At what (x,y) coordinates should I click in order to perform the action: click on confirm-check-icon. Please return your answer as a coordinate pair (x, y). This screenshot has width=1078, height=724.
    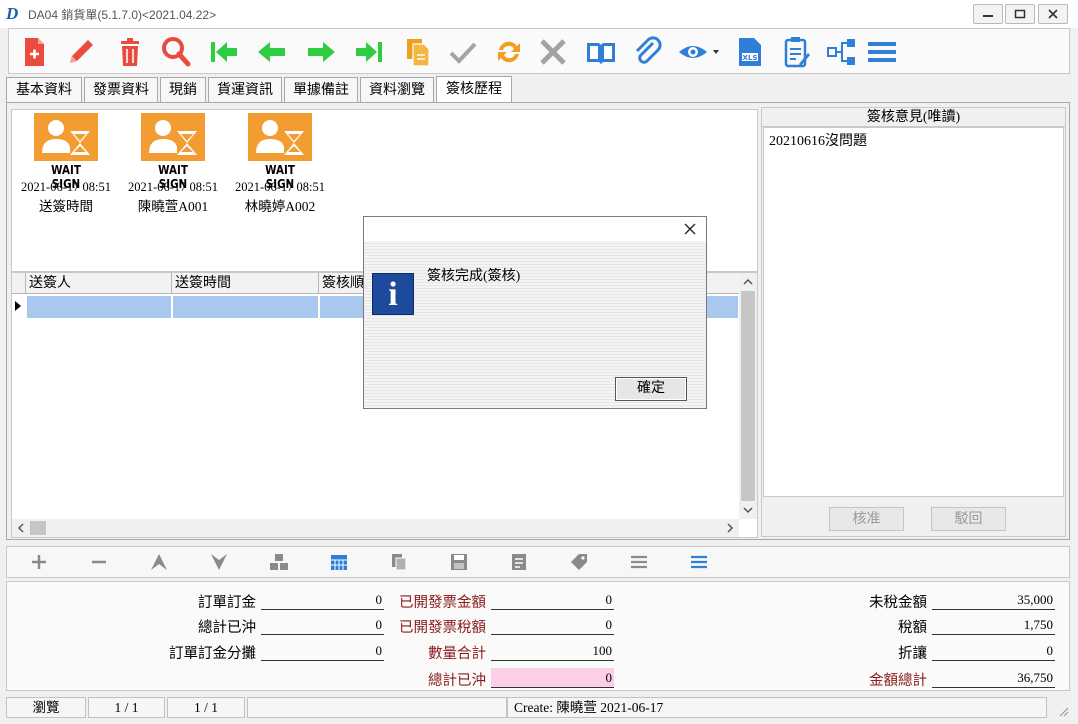
    Looking at the image, I should click on (463, 53).